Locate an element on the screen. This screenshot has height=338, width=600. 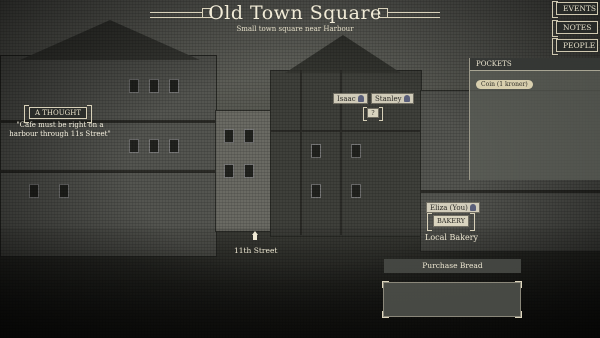
location-local-bakery: Local Bakery is located at coordinates (451, 237).